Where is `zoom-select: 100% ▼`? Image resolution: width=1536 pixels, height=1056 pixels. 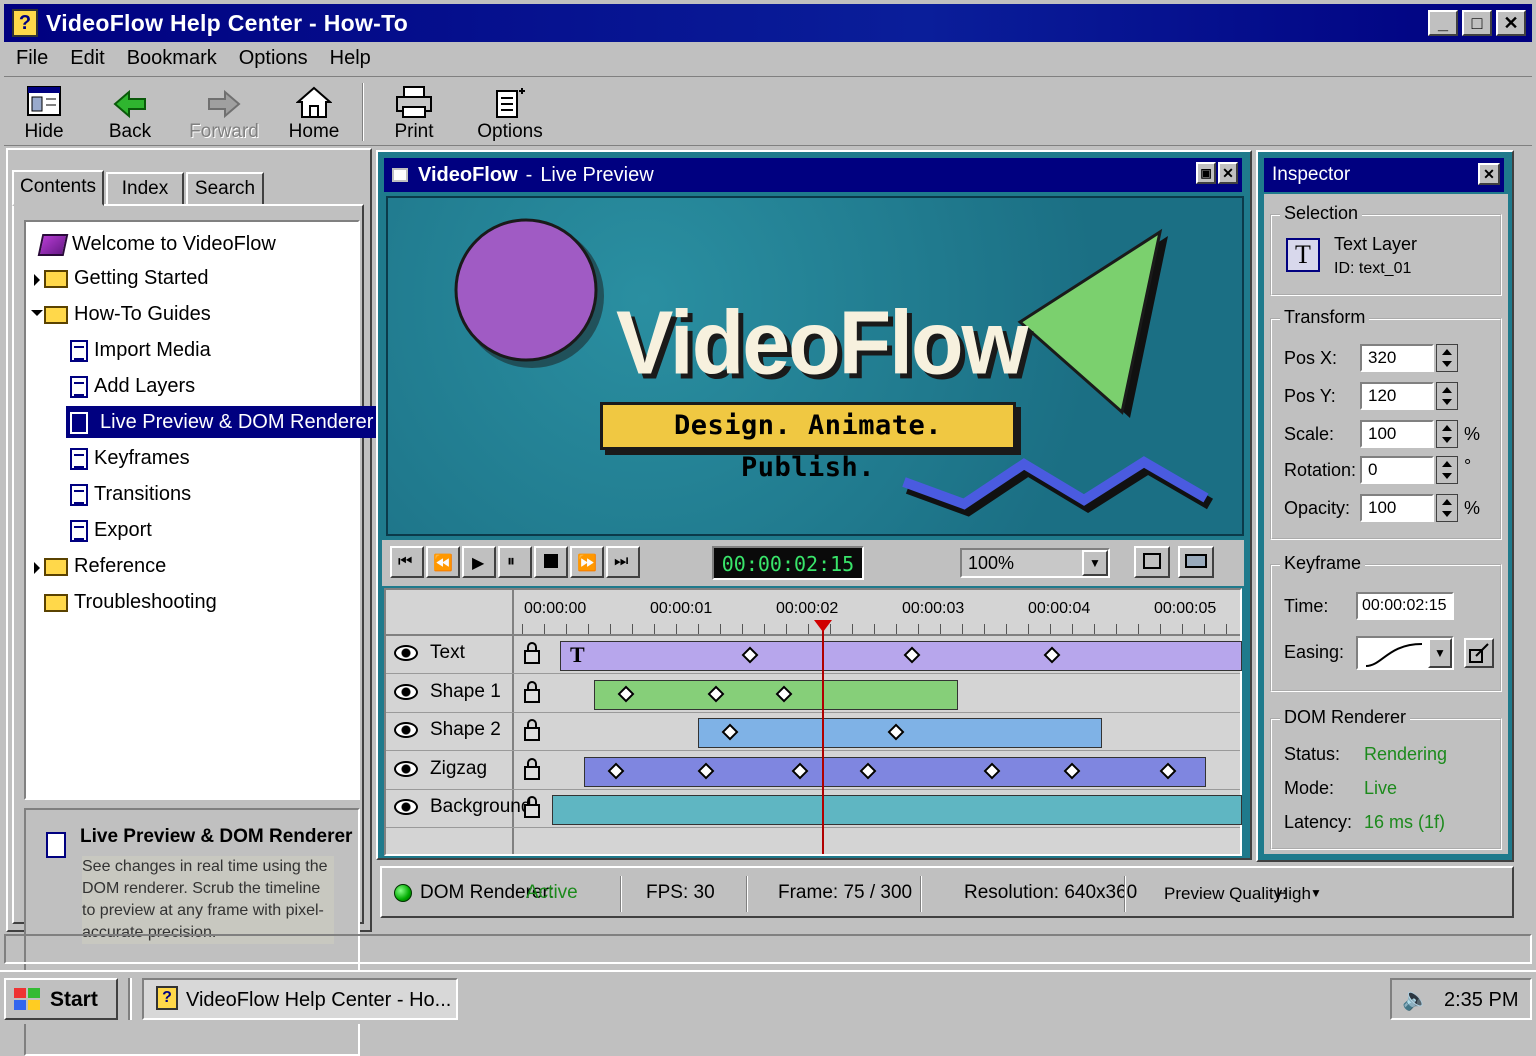 zoom-select: 100% ▼ is located at coordinates (1035, 563).